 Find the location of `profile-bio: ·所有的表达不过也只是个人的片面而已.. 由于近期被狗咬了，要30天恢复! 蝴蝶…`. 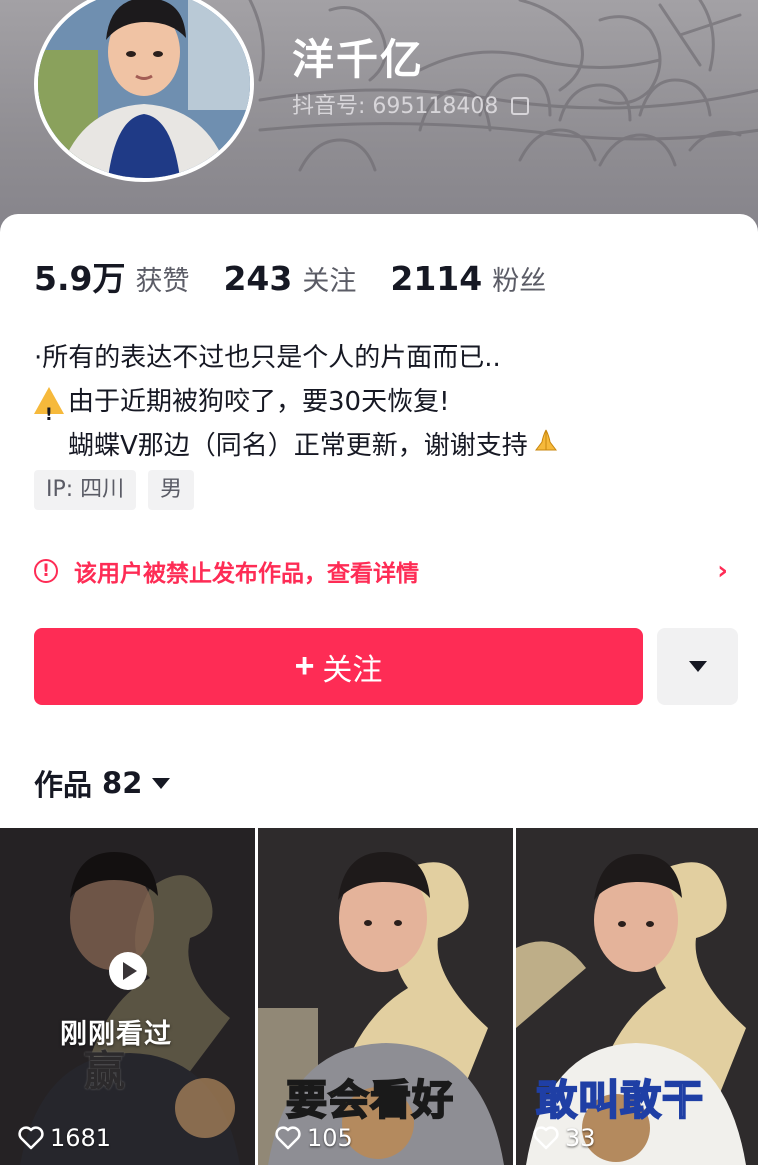

profile-bio: ·所有的表达不过也只是个人的片面而已.. 由于近期被狗咬了，要30天恢复! 蝴蝶… is located at coordinates (297, 402).